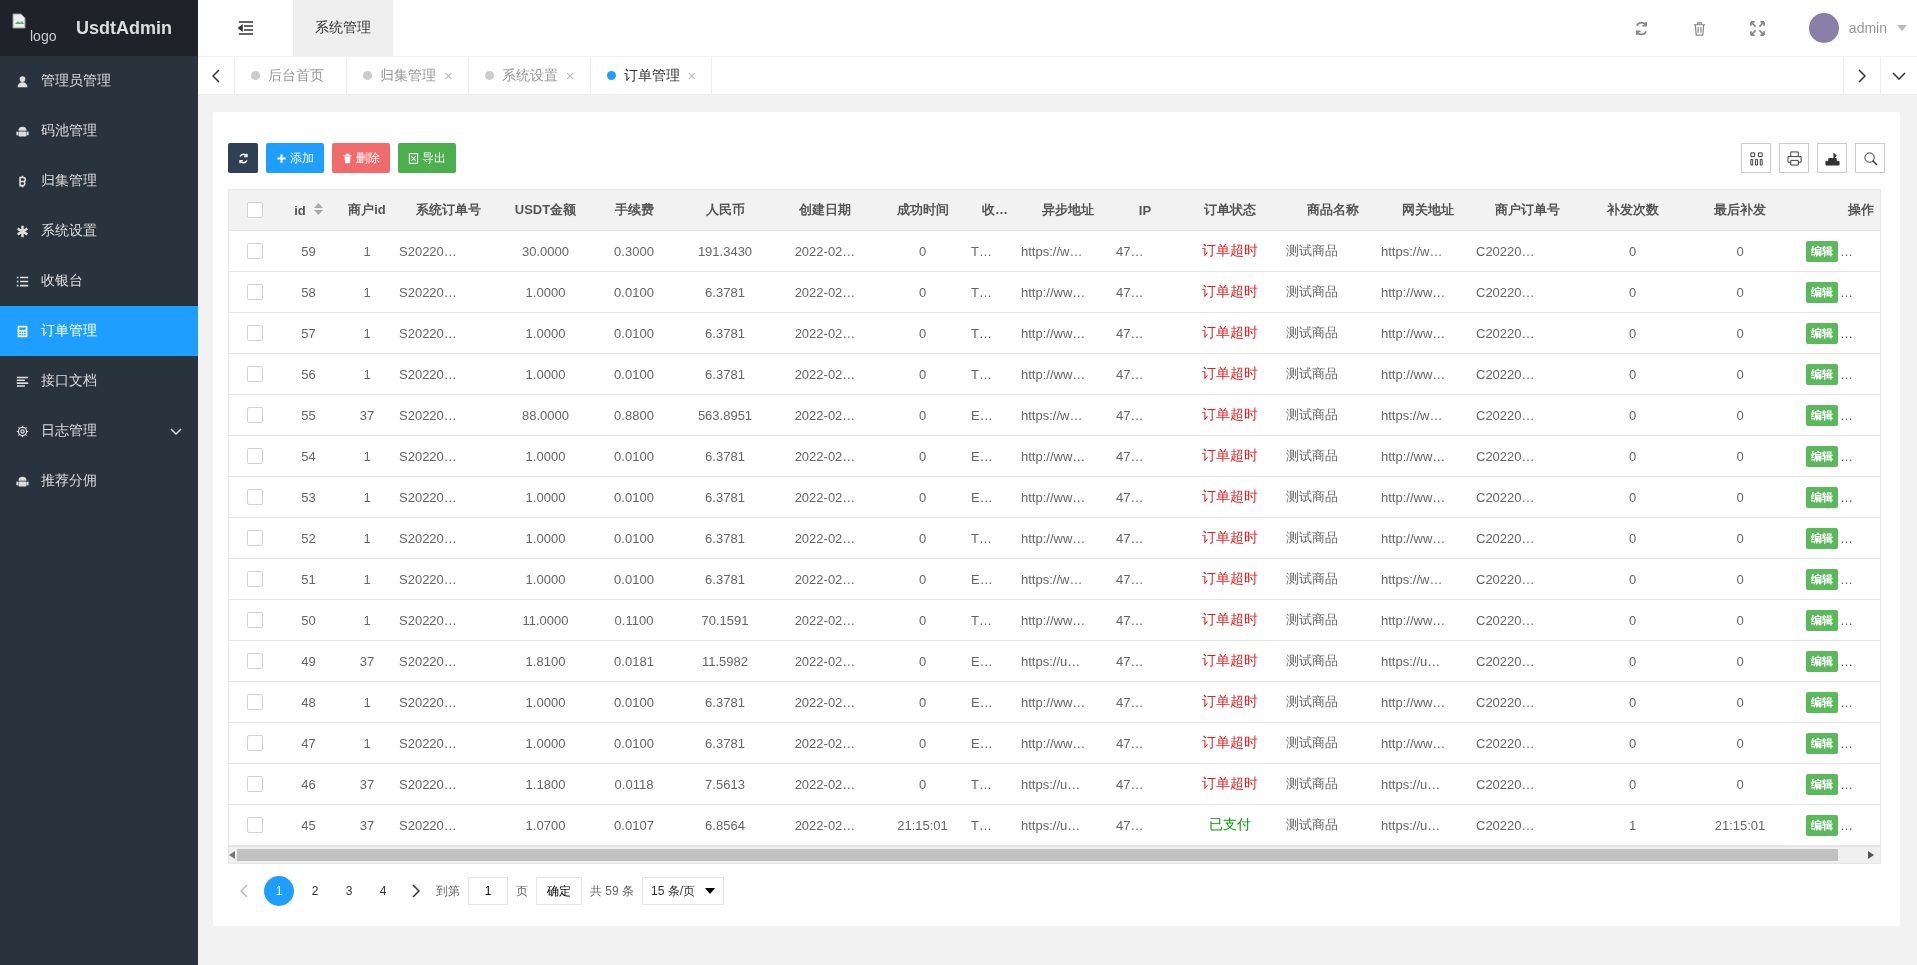  I want to click on page-tab: 系统设置 ×, so click(529, 75).